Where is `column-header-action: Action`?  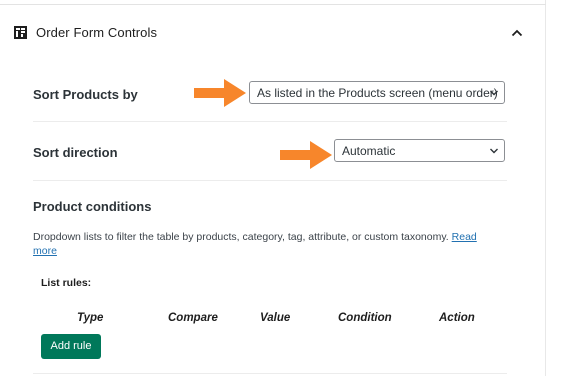 column-header-action: Action is located at coordinates (457, 318).